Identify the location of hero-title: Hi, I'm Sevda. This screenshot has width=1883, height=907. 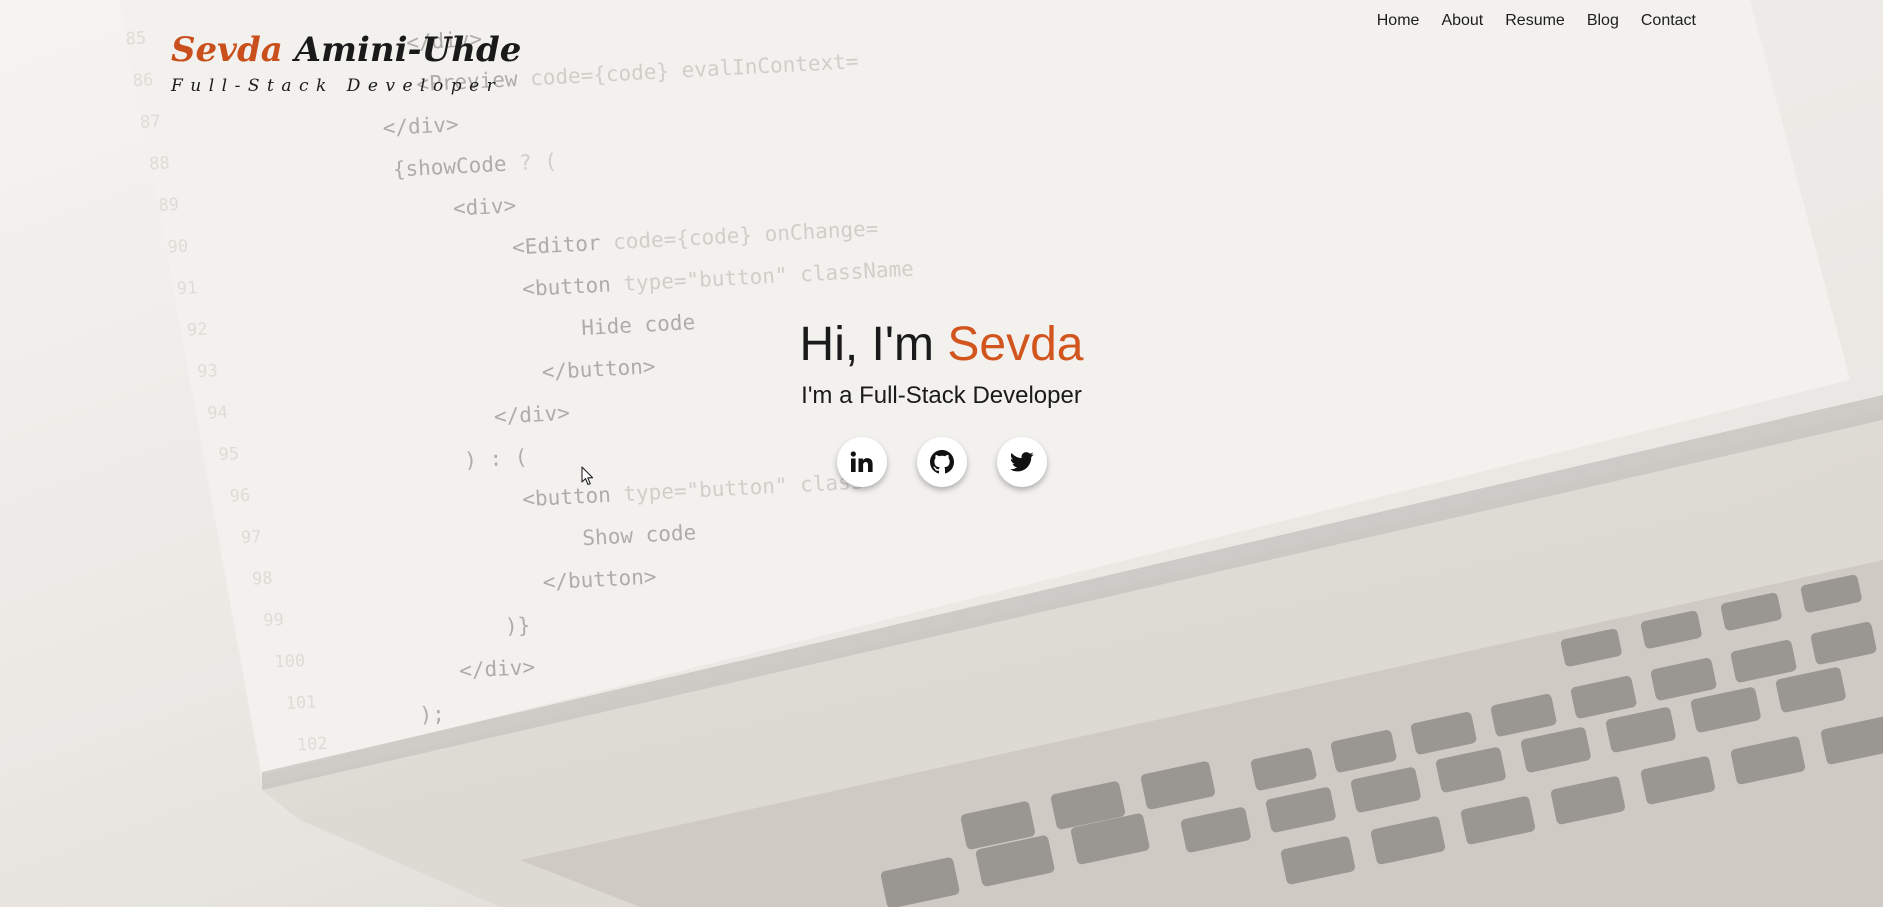
(941, 345).